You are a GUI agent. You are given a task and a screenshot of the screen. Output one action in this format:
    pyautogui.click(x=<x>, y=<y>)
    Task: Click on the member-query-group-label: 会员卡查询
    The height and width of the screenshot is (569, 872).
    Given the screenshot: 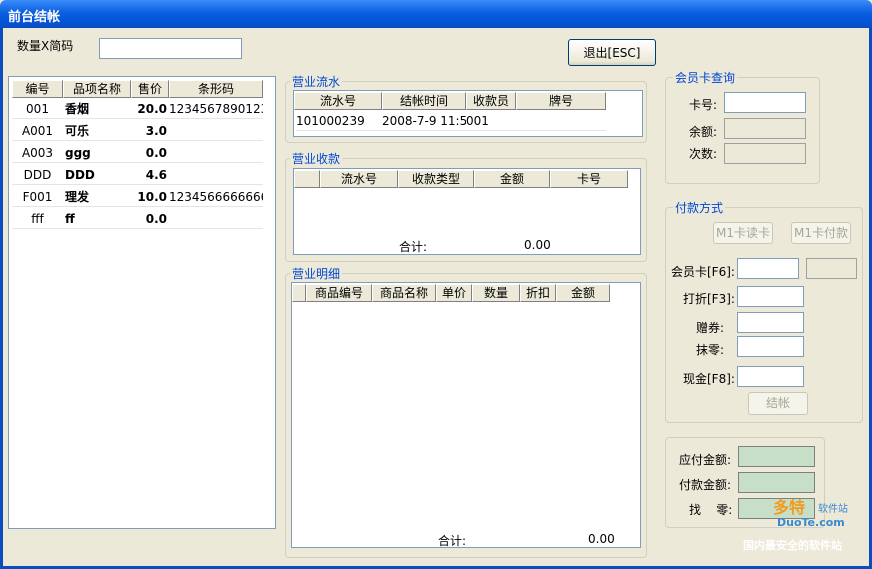 What is the action you would take?
    pyautogui.click(x=705, y=77)
    